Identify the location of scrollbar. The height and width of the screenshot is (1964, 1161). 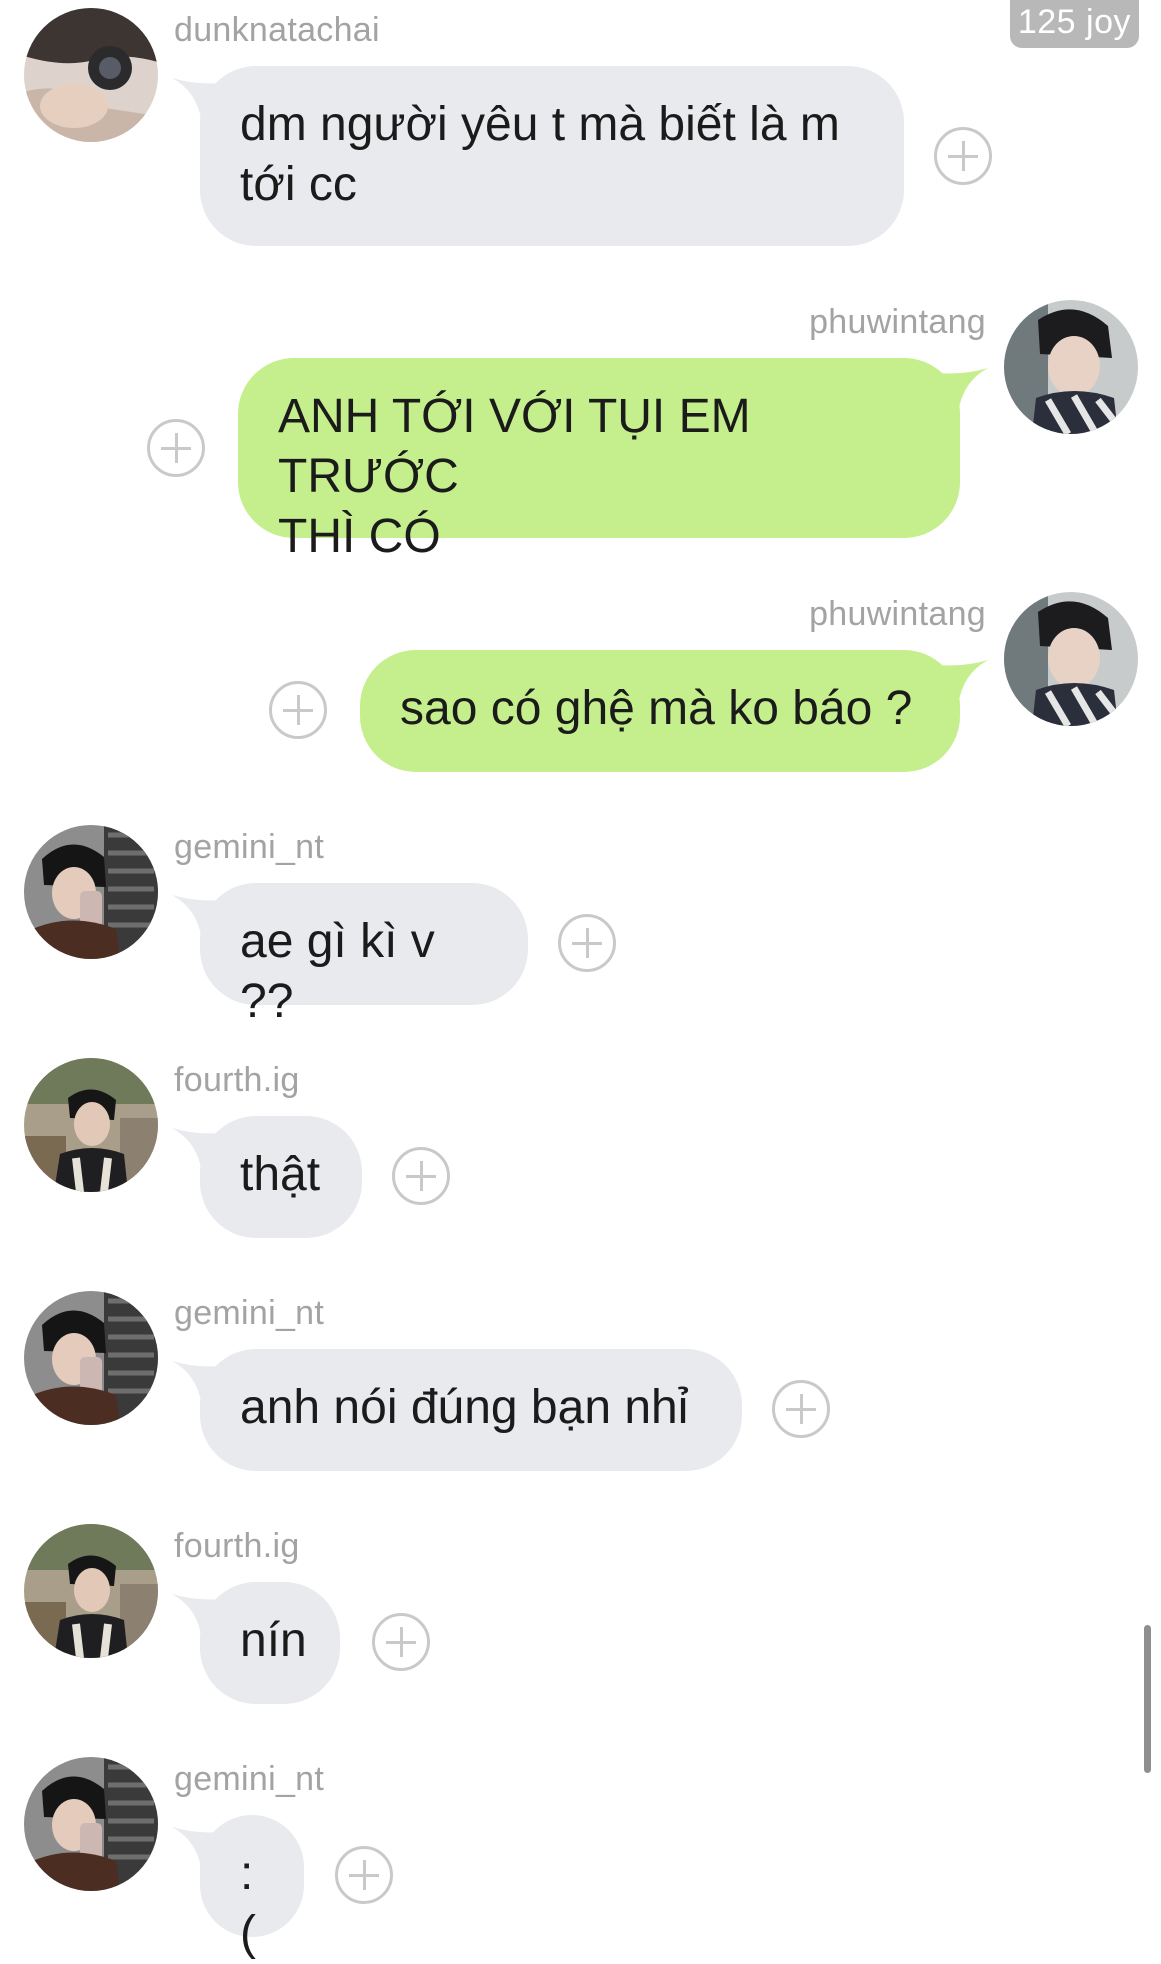
(1147, 1699).